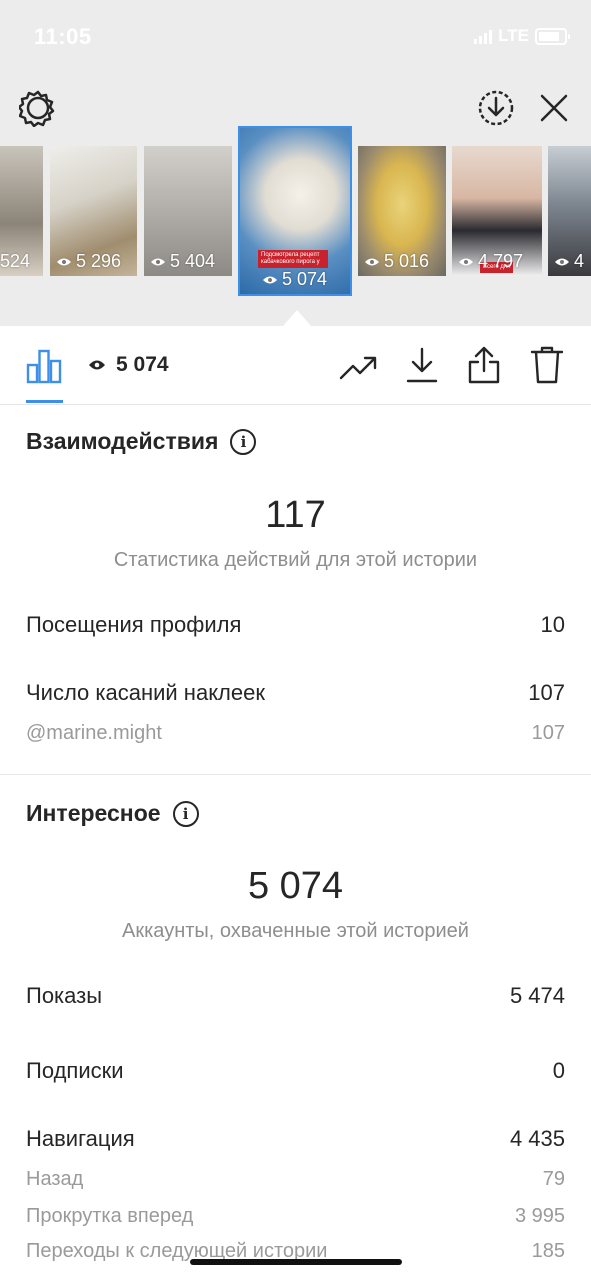  What do you see at coordinates (513, 35) in the screenshot?
I see `network-label: LTE` at bounding box center [513, 35].